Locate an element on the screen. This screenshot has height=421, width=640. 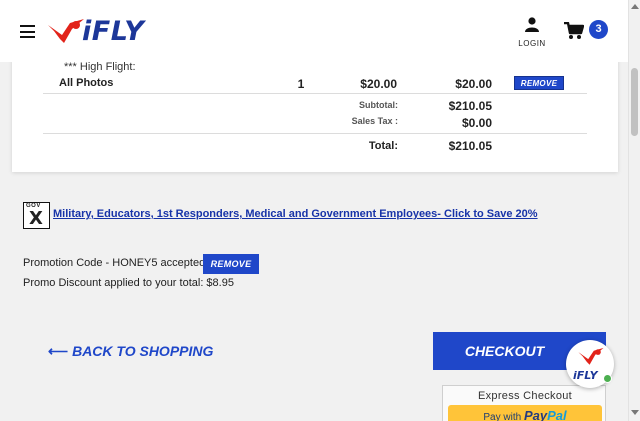
ifly-logo: iFLY is located at coordinates (105, 32).